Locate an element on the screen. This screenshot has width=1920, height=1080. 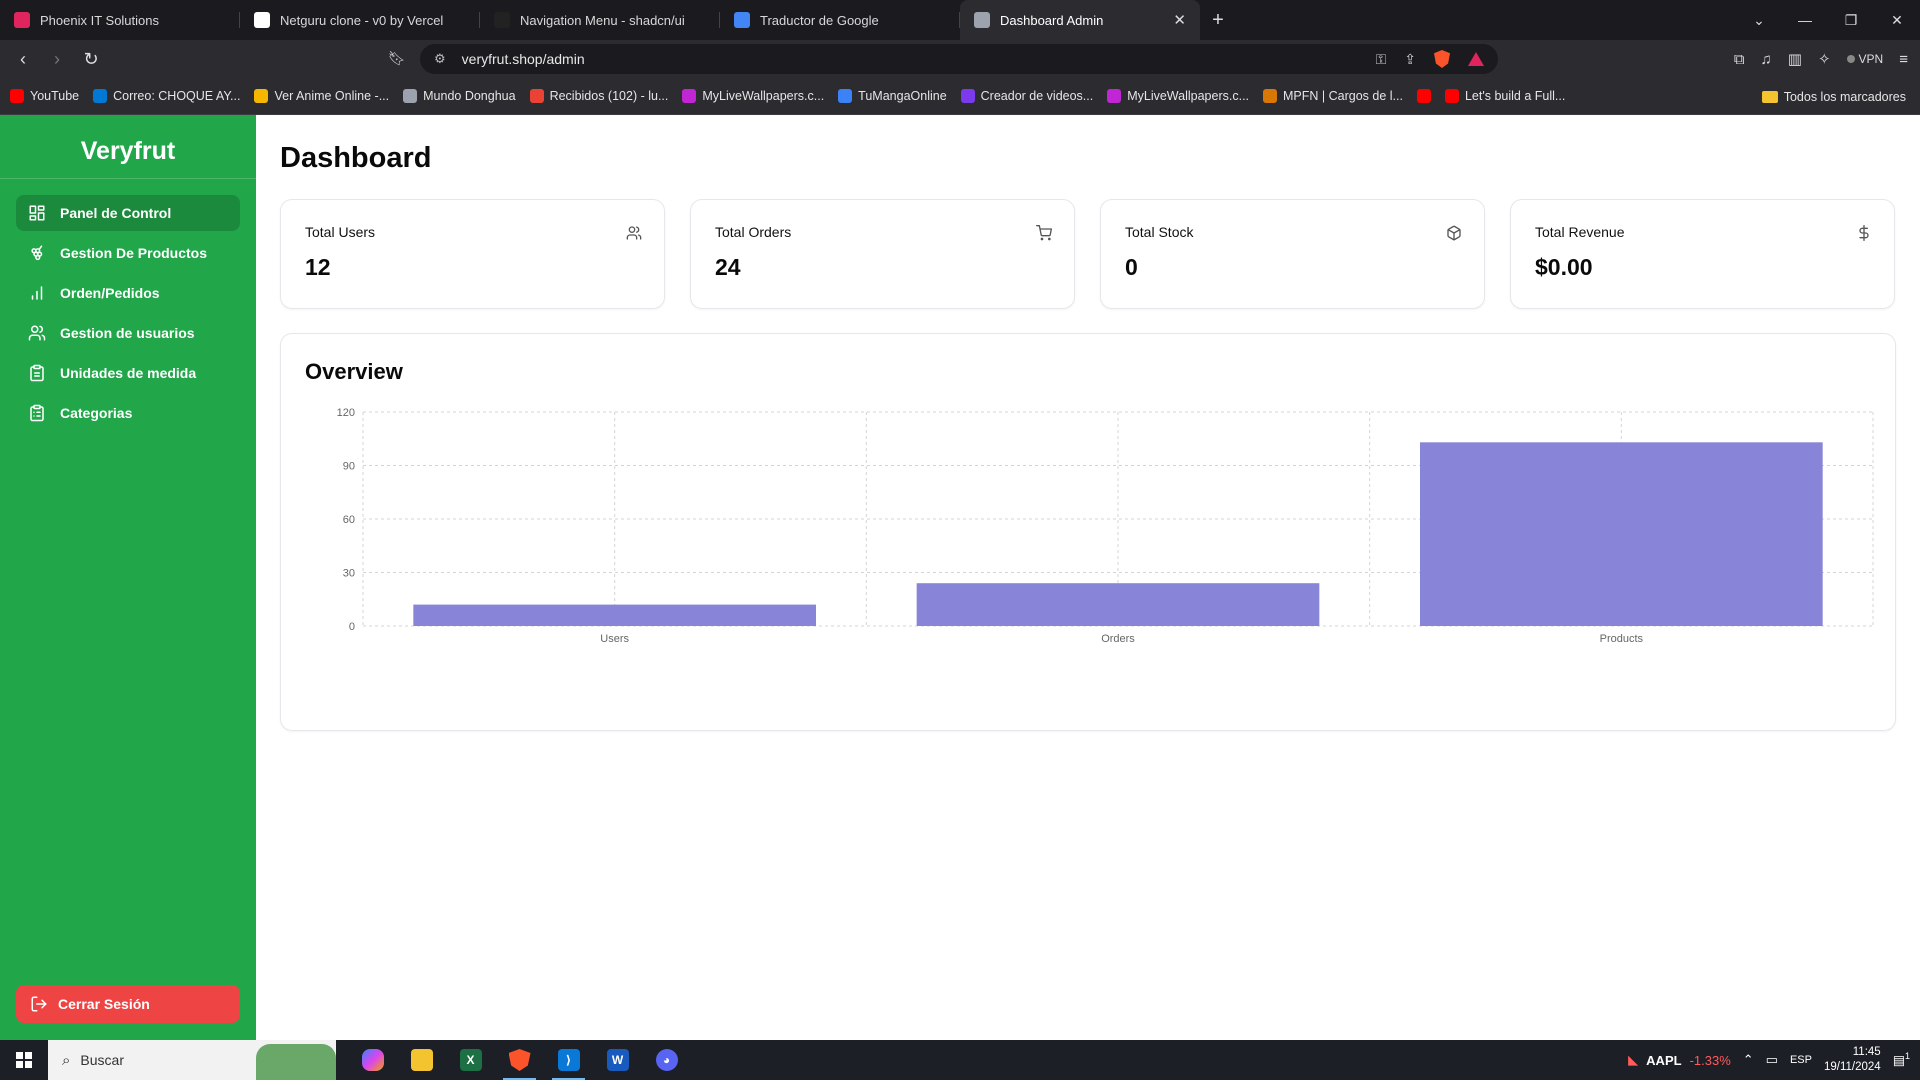
browser-tab: Dashboard Admin ✕ is located at coordinates (1080, 20).